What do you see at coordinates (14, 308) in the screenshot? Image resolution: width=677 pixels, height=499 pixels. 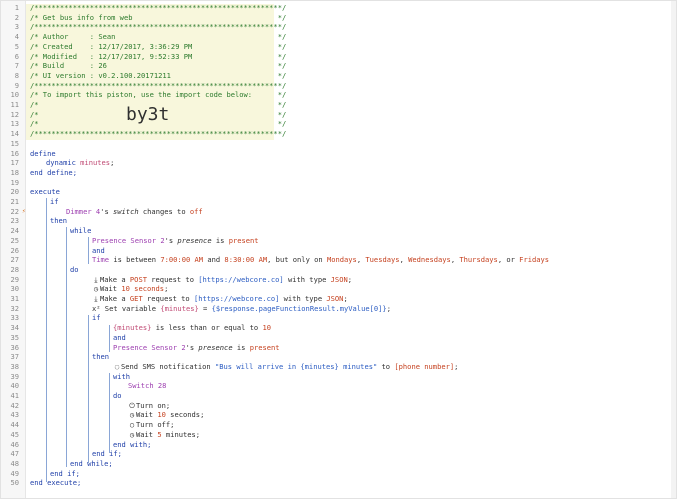 I see `line-number: 32` at bounding box center [14, 308].